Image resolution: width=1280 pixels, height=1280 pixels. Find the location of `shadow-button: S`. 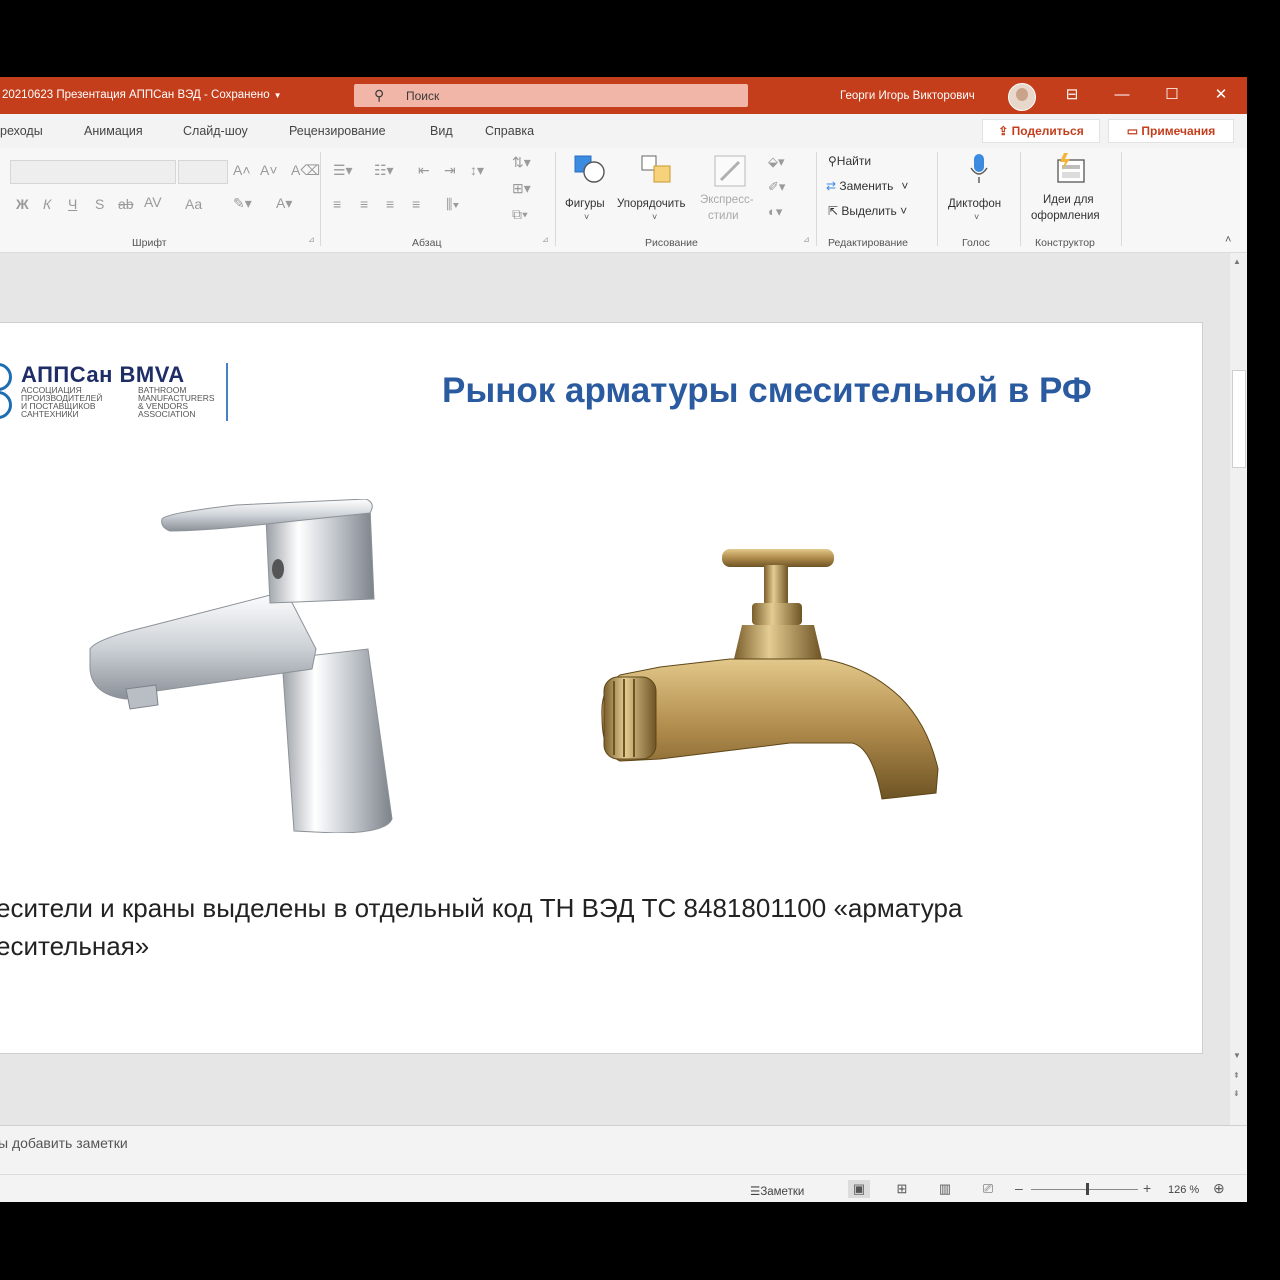

shadow-button: S is located at coordinates (99, 204).